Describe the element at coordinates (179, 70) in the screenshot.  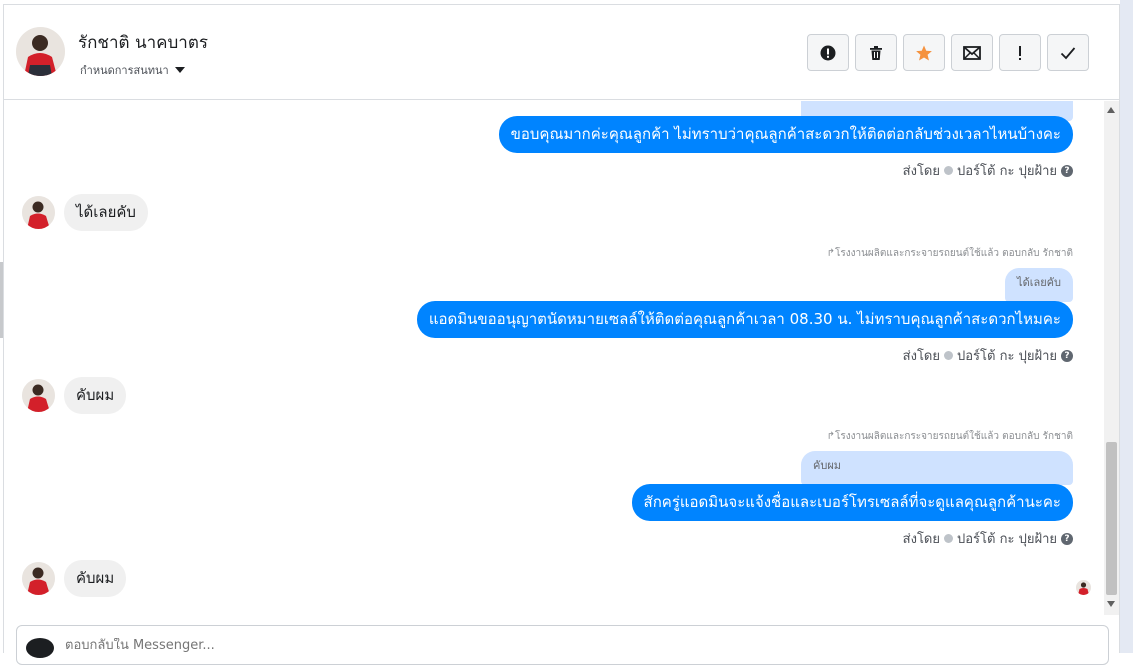
I see `caret-down-icon` at that location.